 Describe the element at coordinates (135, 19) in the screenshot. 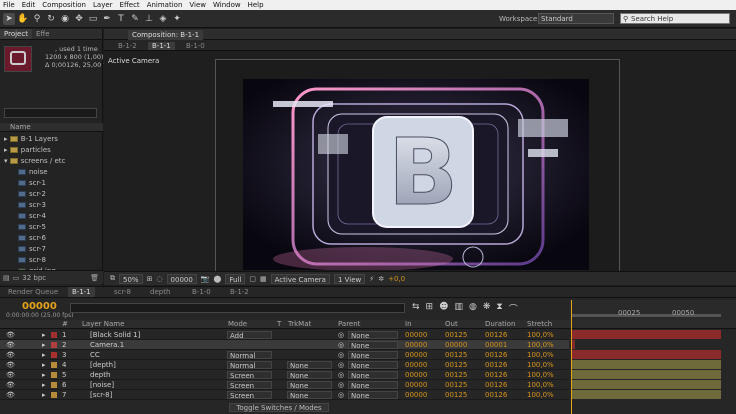

I see `brush-tool-icon: ✎` at that location.